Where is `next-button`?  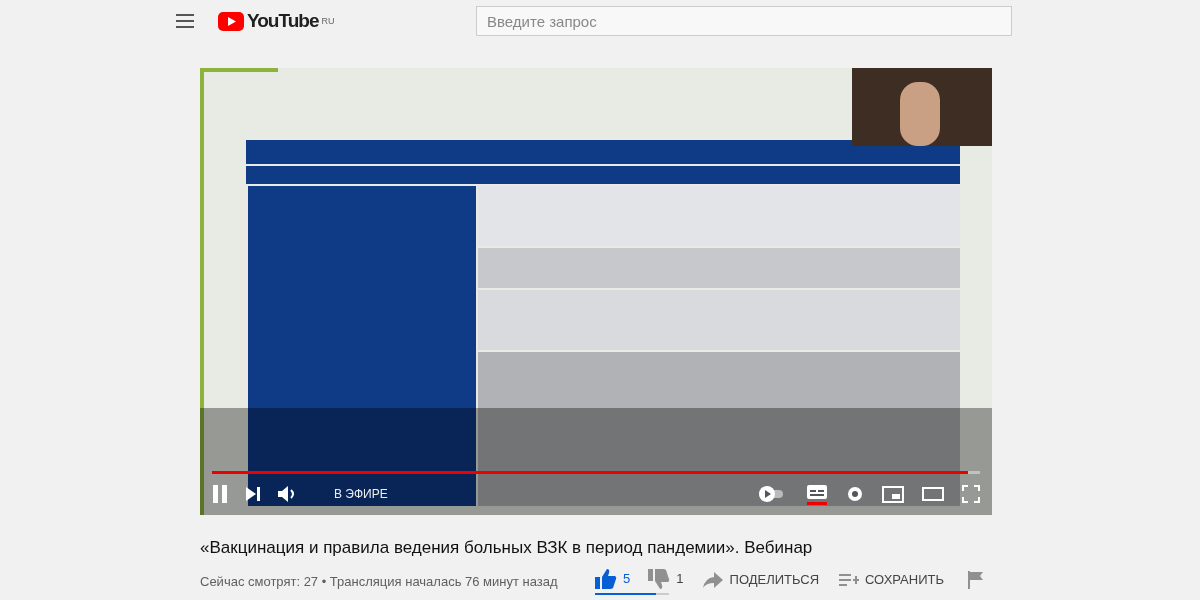
next-button is located at coordinates (253, 494).